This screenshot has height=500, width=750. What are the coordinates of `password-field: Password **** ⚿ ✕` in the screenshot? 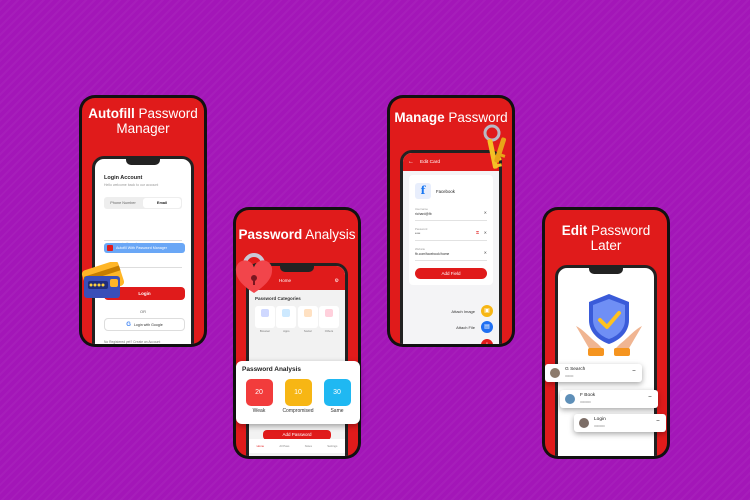 It's located at (451, 234).